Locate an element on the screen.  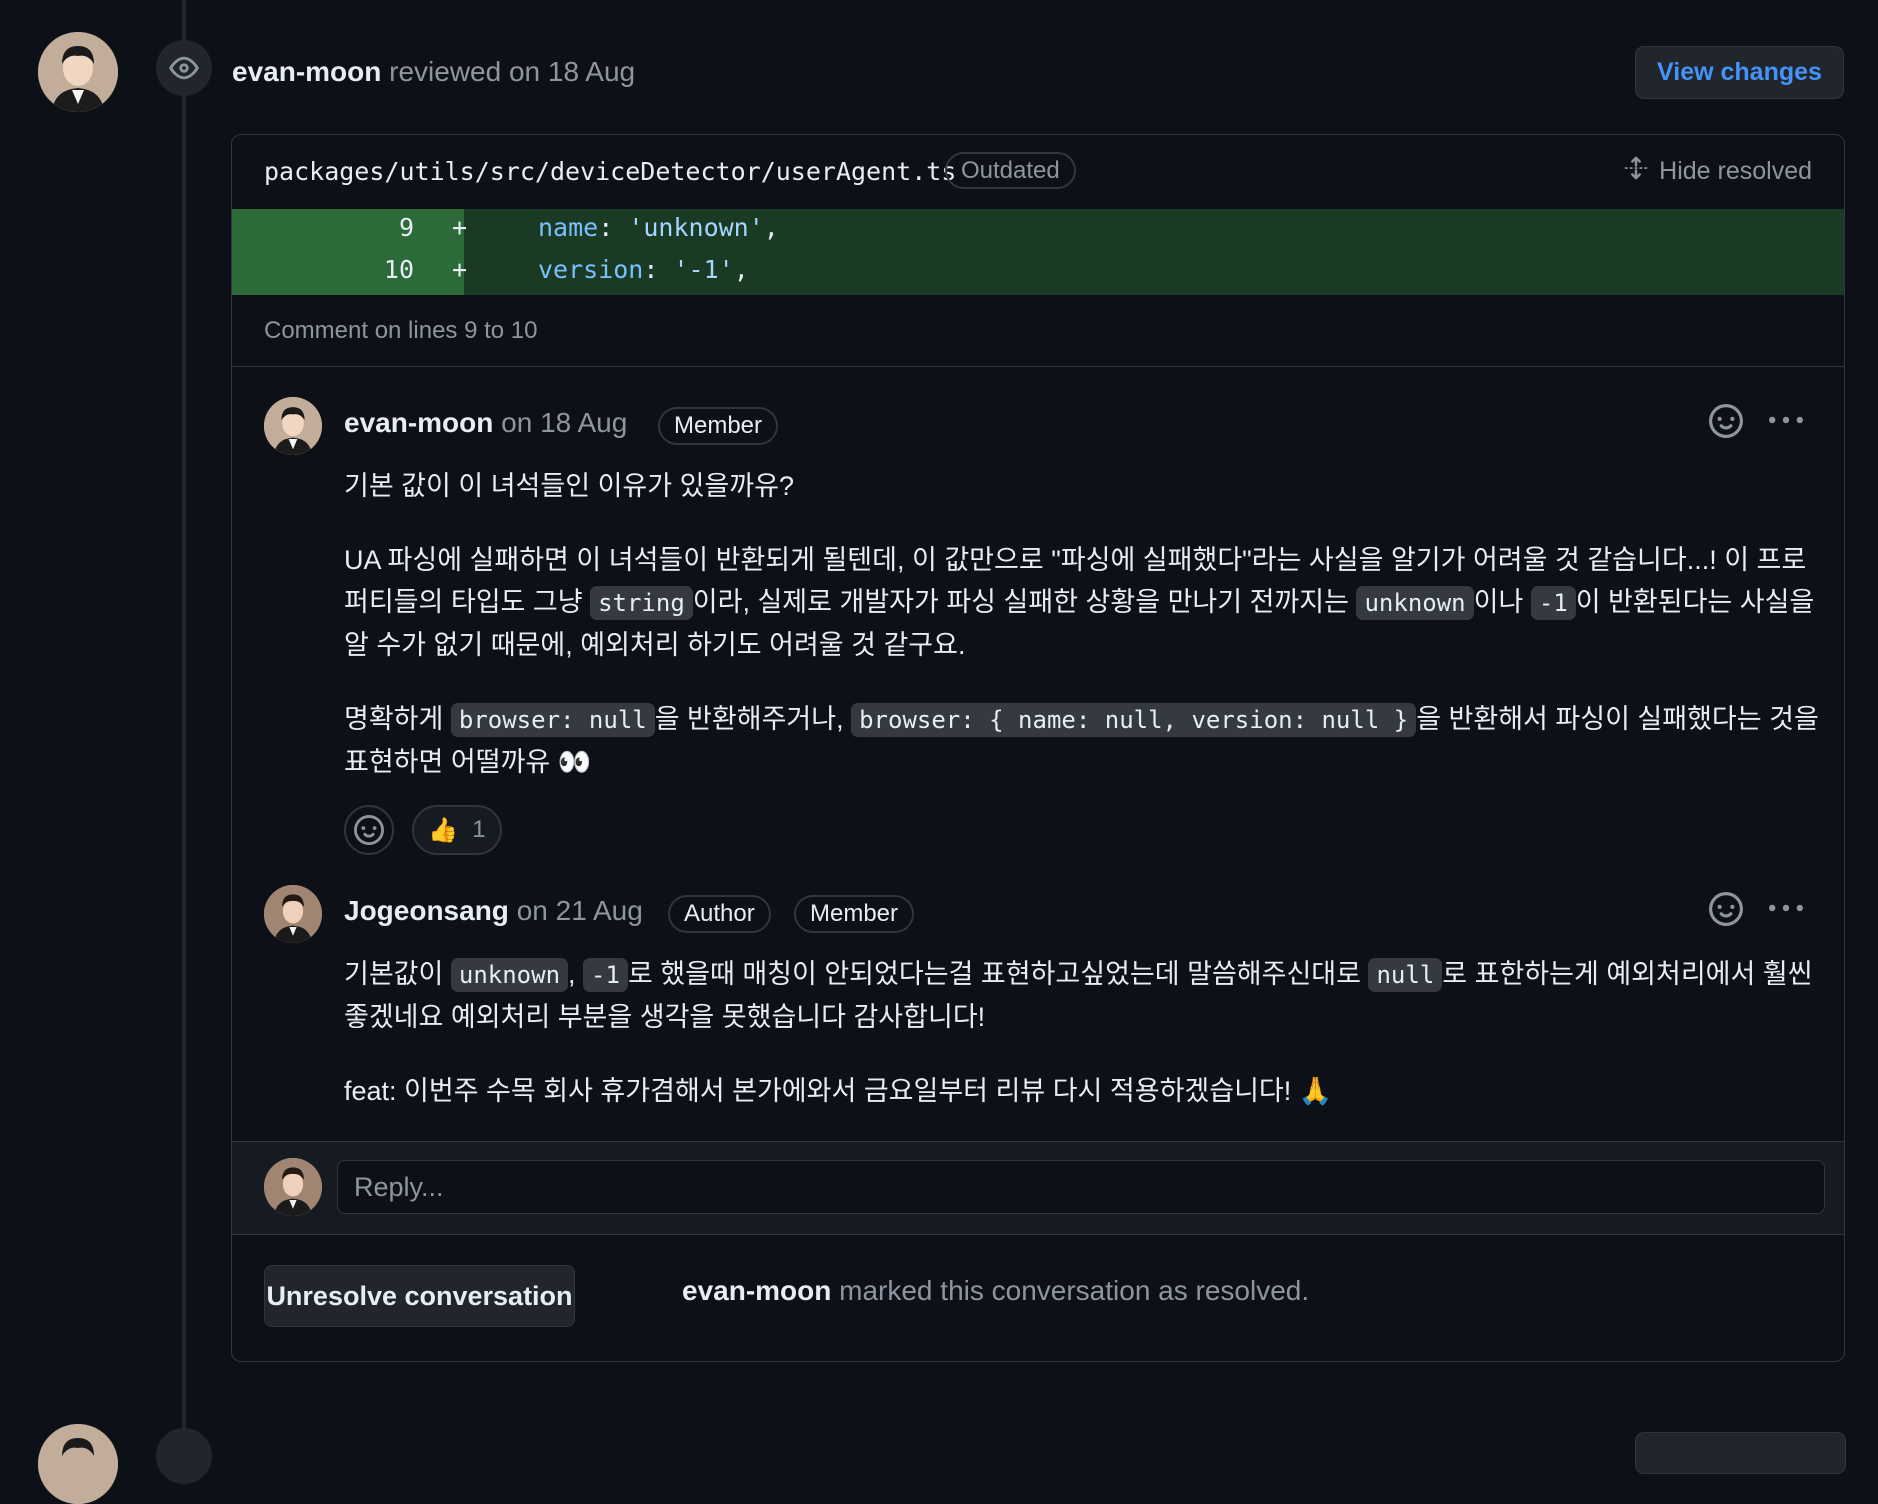
comment-date: on 18 Aug is located at coordinates (564, 422).